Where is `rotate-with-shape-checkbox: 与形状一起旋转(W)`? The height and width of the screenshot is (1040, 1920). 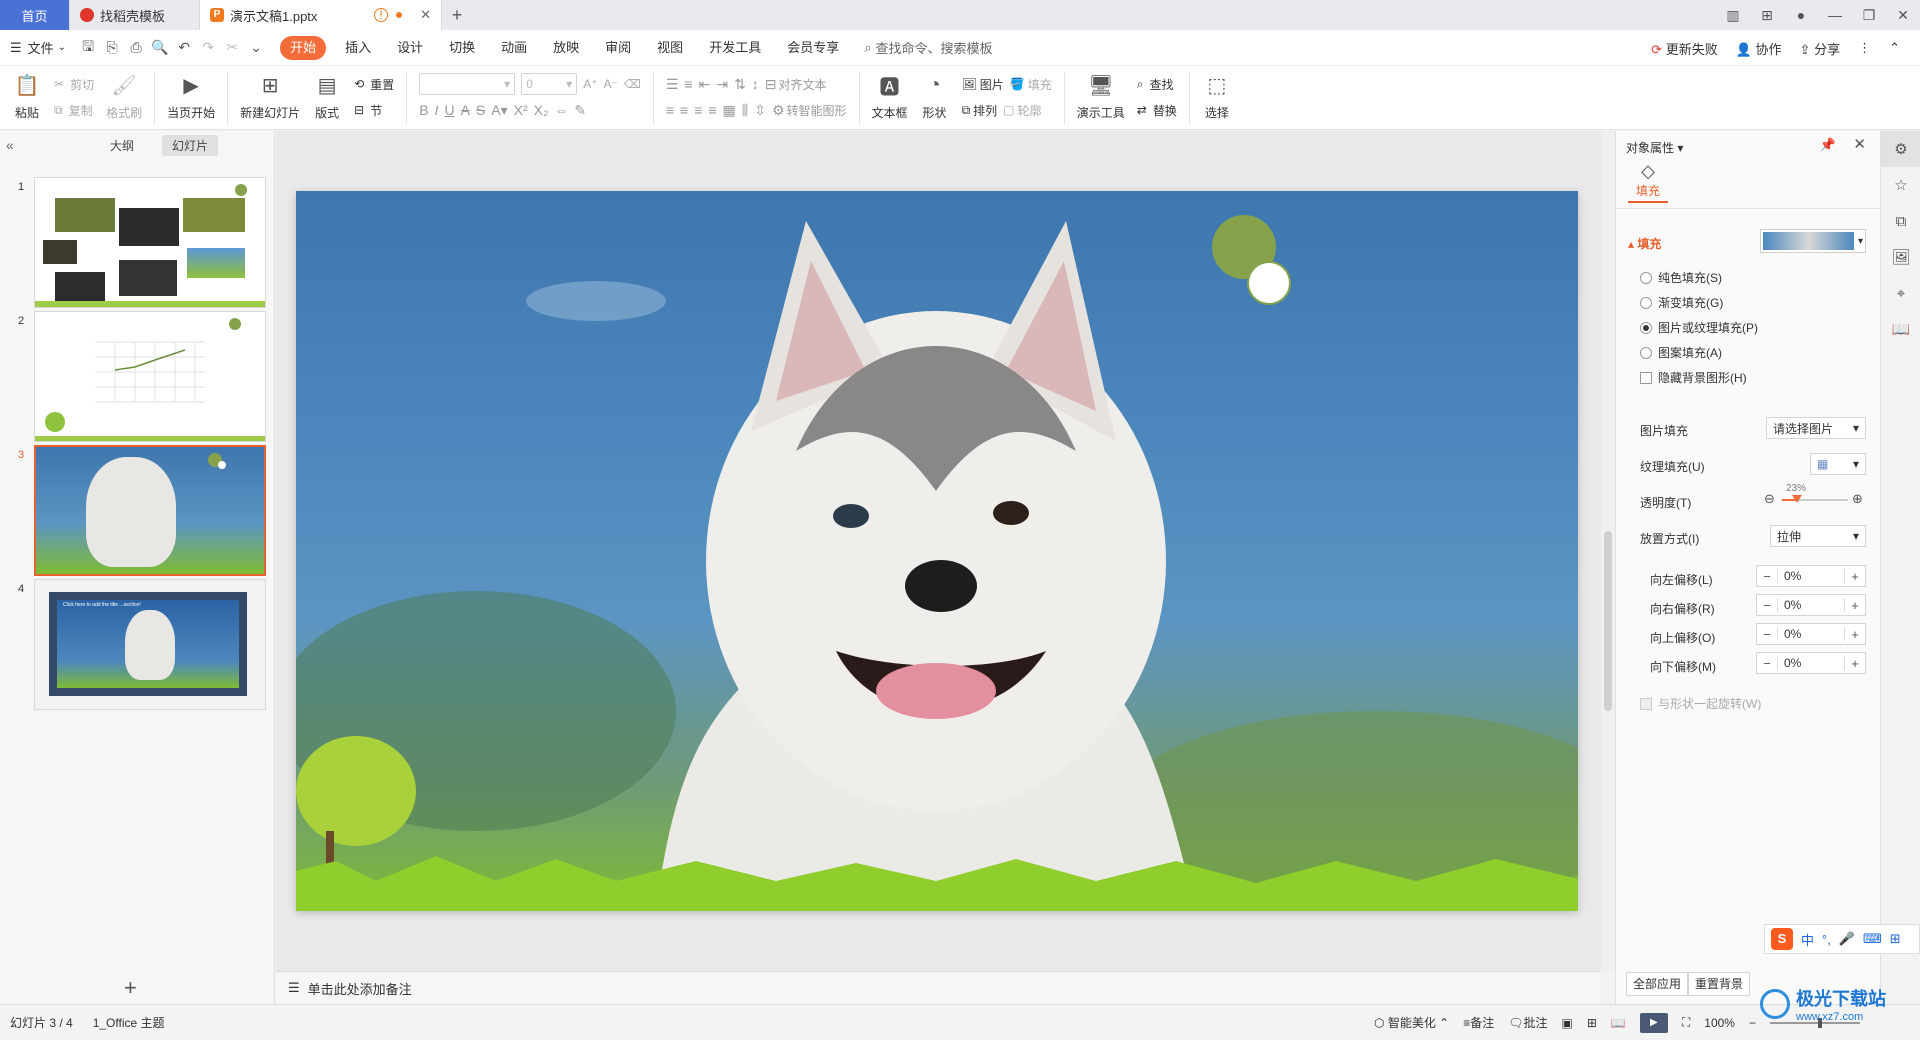
rotate-with-shape-checkbox: 与形状一起旋转(W) is located at coordinates (1700, 703).